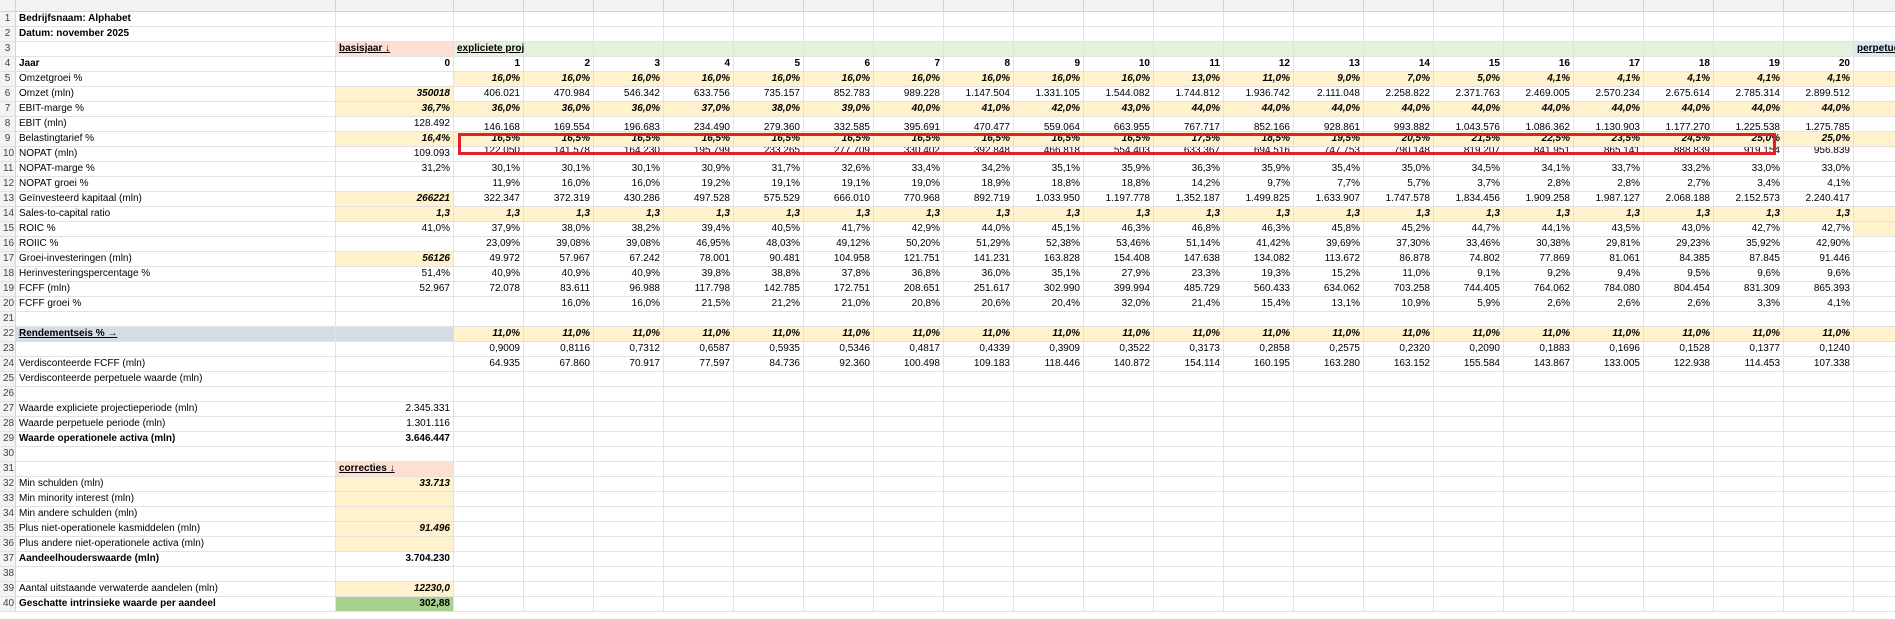  I want to click on cell-T16: 29,23%, so click(1679, 244).